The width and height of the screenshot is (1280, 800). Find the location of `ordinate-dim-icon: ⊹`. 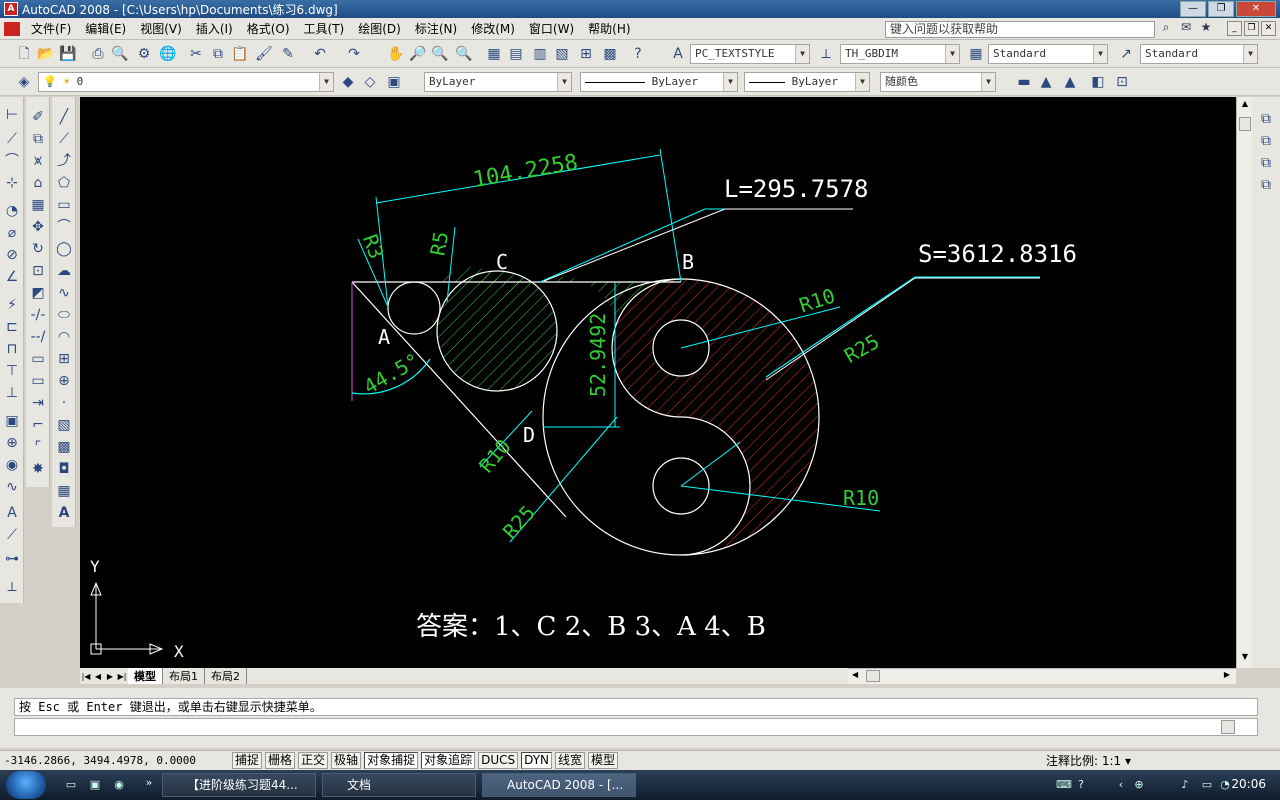

ordinate-dim-icon: ⊹ is located at coordinates (12, 183).